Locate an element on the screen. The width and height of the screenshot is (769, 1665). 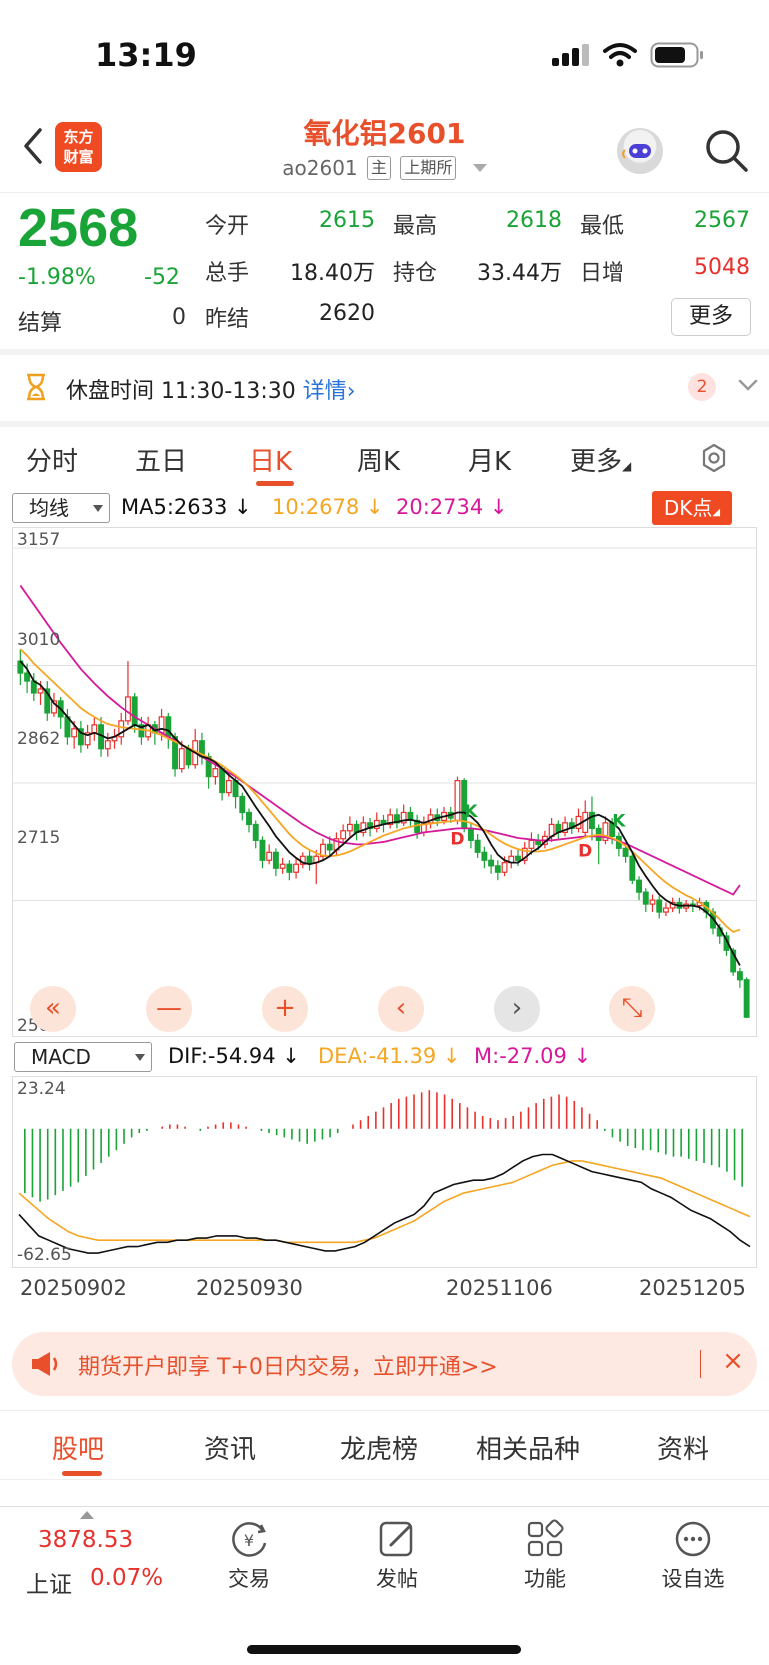
tab-guba: 股吧 is located at coordinates (78, 1447).